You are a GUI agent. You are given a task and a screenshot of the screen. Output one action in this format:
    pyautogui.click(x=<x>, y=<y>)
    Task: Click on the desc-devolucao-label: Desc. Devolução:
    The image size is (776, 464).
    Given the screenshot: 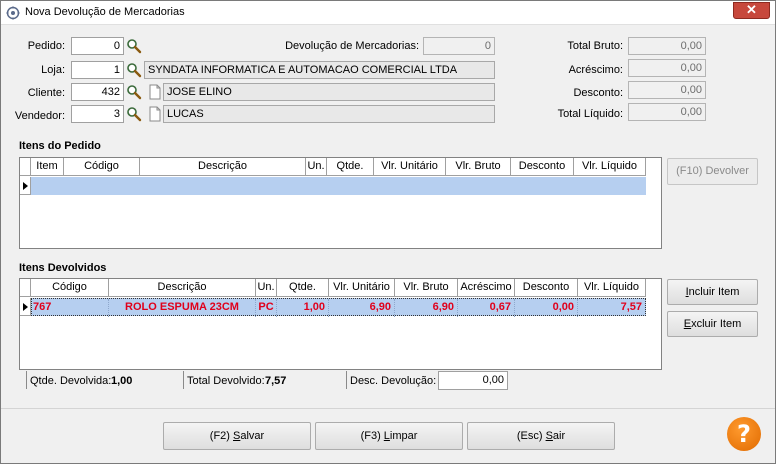 What is the action you would take?
    pyautogui.click(x=393, y=381)
    